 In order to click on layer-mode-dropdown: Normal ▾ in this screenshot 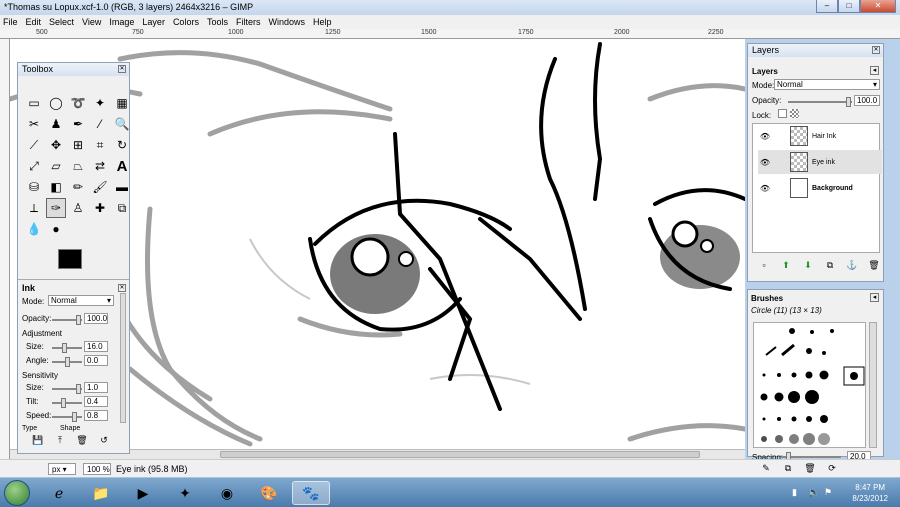, I will do `click(827, 84)`.